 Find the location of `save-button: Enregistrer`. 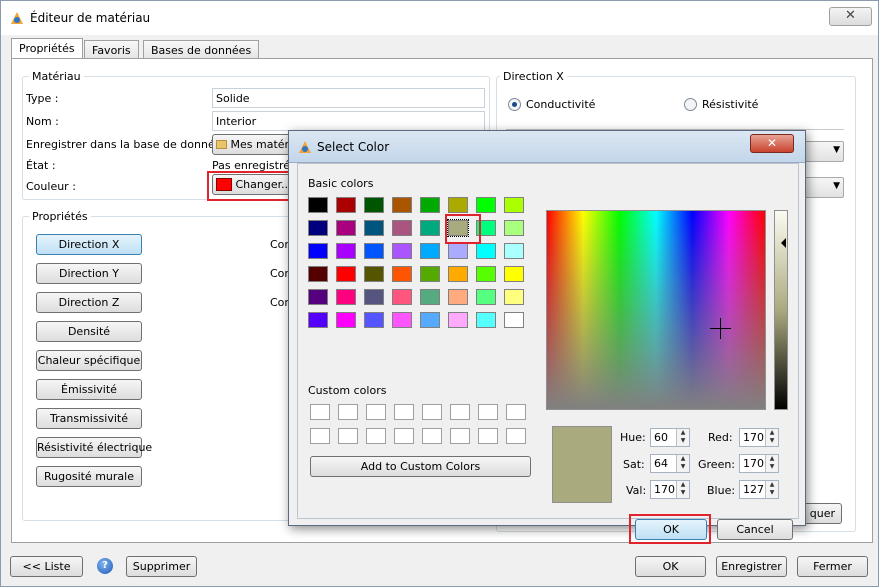

save-button: Enregistrer is located at coordinates (751, 566).